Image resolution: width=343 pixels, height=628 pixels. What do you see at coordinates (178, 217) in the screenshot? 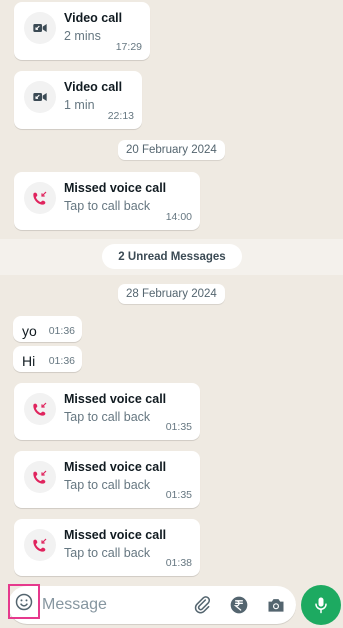
I see `message-time: 14:00` at bounding box center [178, 217].